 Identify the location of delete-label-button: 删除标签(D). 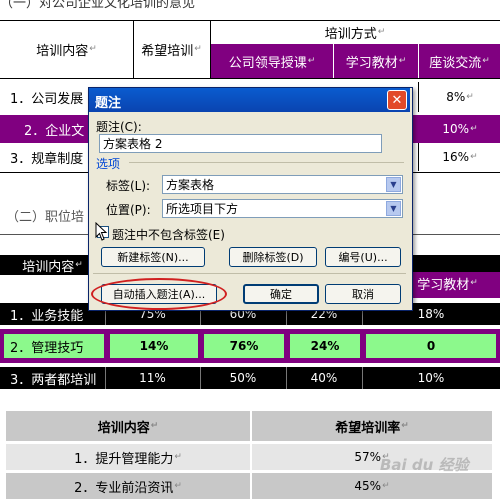
(273, 257).